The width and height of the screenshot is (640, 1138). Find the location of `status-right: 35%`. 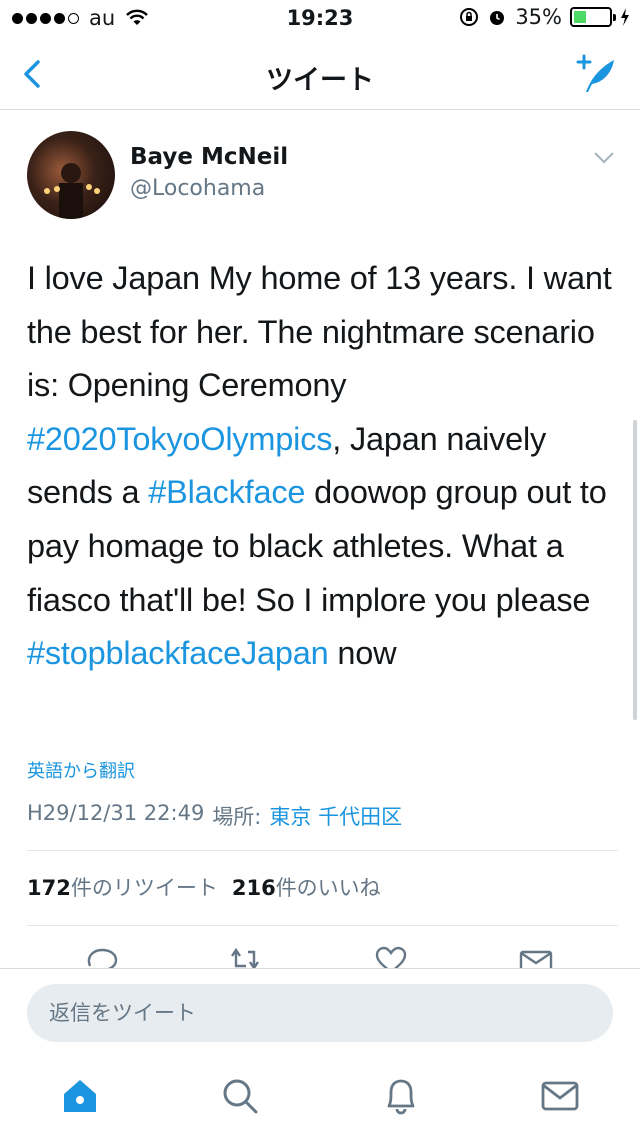

status-right: 35% is located at coordinates (544, 17).